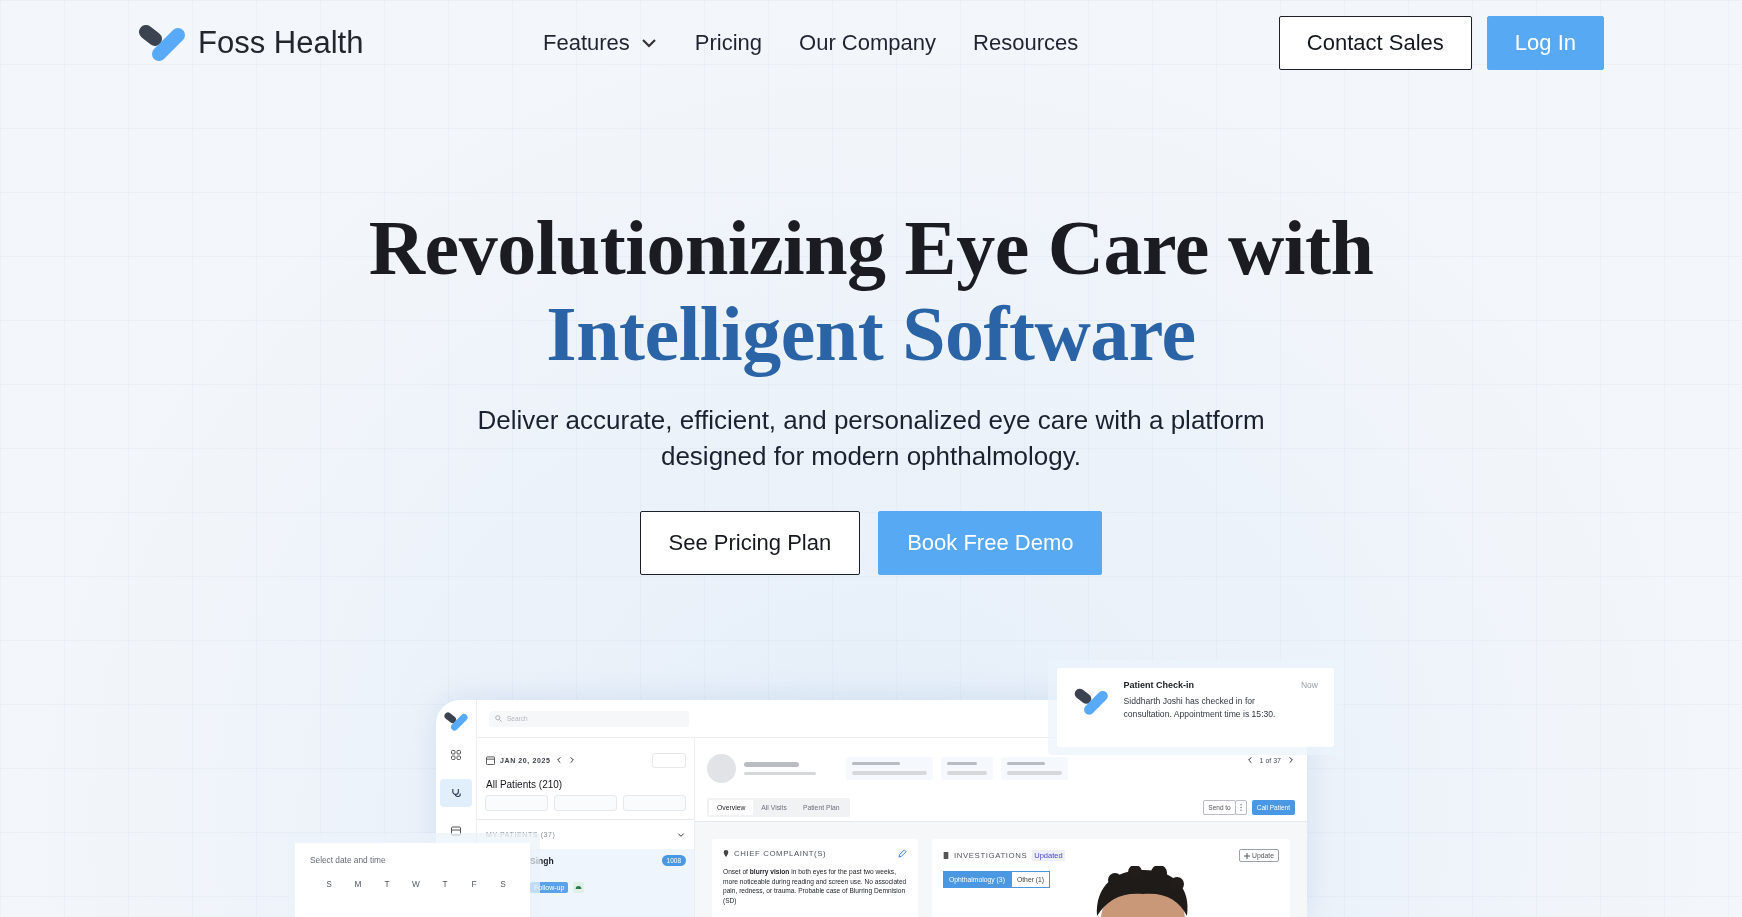 Image resolution: width=1742 pixels, height=917 pixels. I want to click on weekday-label: W, so click(416, 884).